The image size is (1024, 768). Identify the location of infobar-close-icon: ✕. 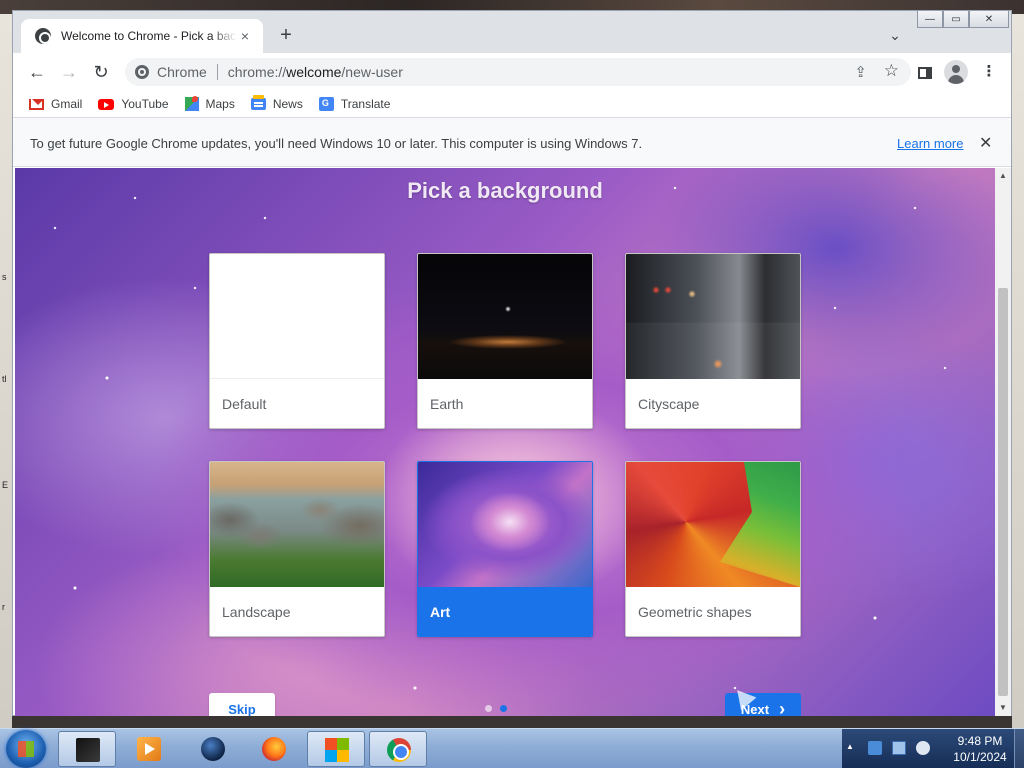
(985, 143).